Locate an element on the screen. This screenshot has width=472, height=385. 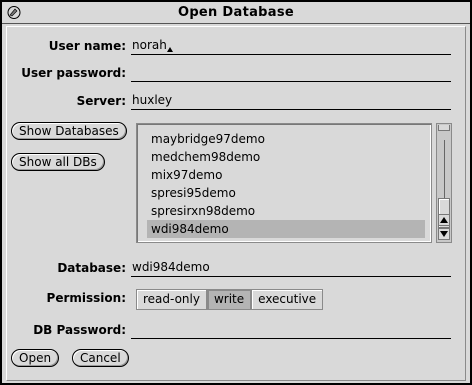
permission-option-executive: executive is located at coordinates (287, 299).